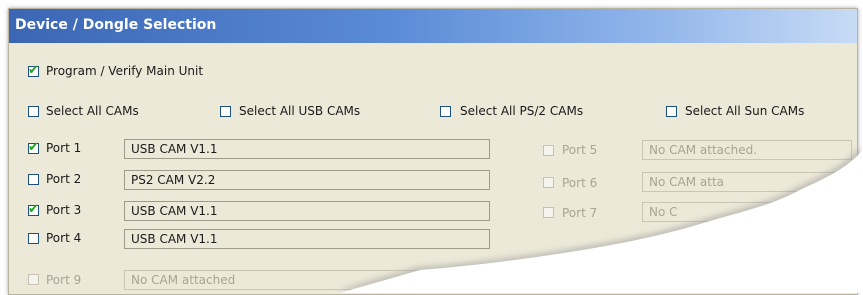  Describe the element at coordinates (671, 111) in the screenshot. I see `select-all-sun-cams-checkbox` at that location.